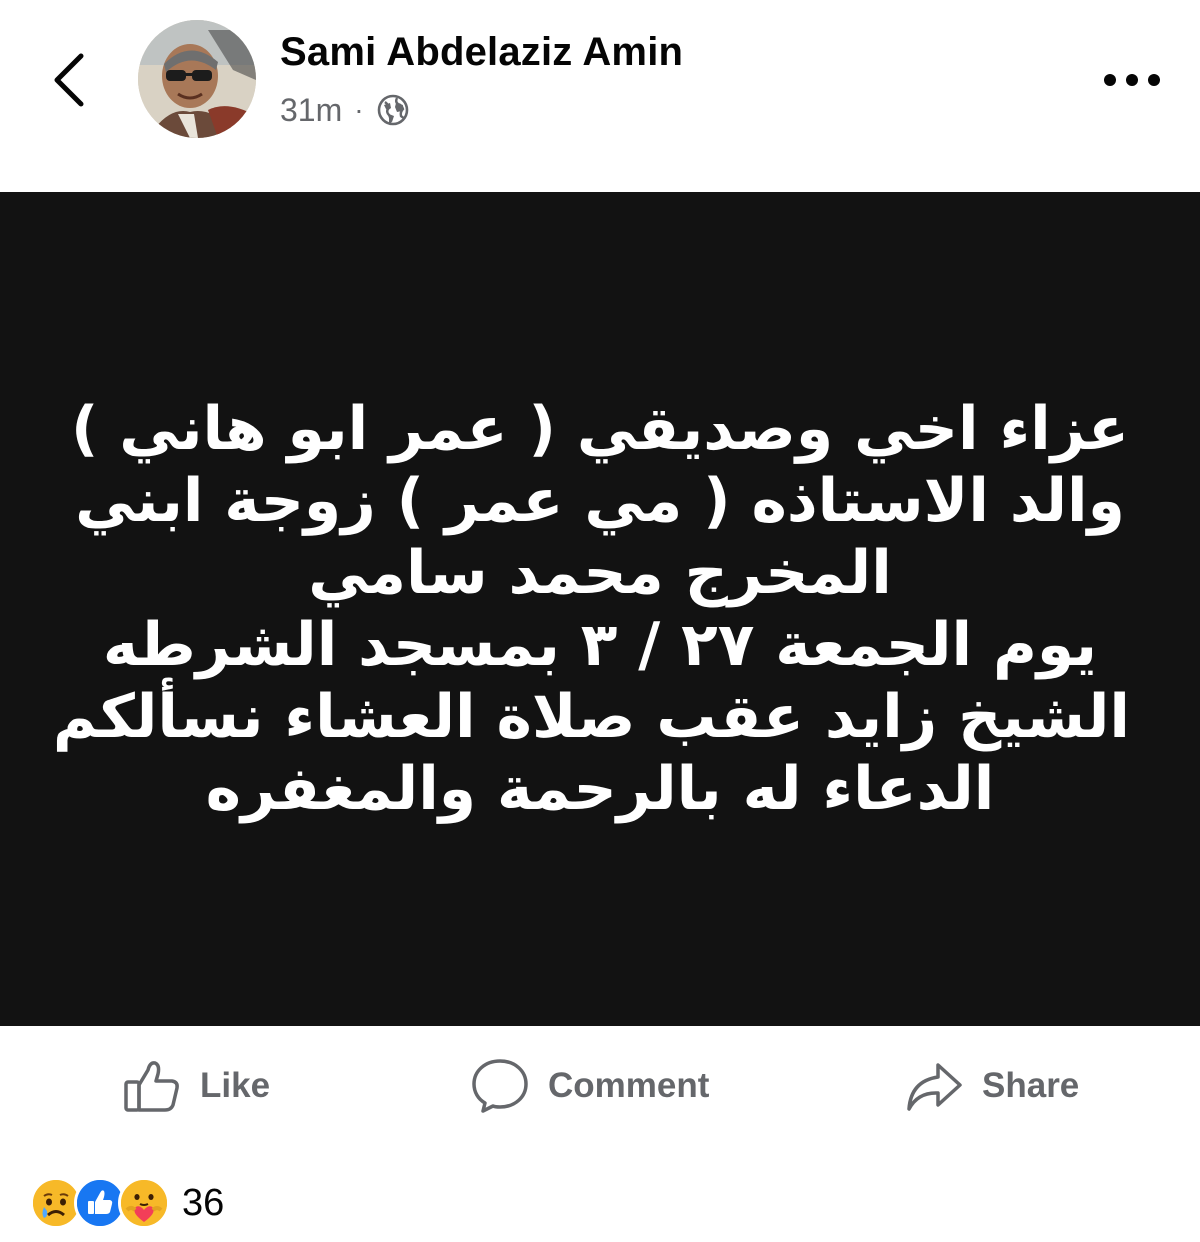 Image resolution: width=1200 pixels, height=1242 pixels. Describe the element at coordinates (600, 789) in the screenshot. I see `image-text-line: الدعاء له بالرحمة والمغفره` at that location.